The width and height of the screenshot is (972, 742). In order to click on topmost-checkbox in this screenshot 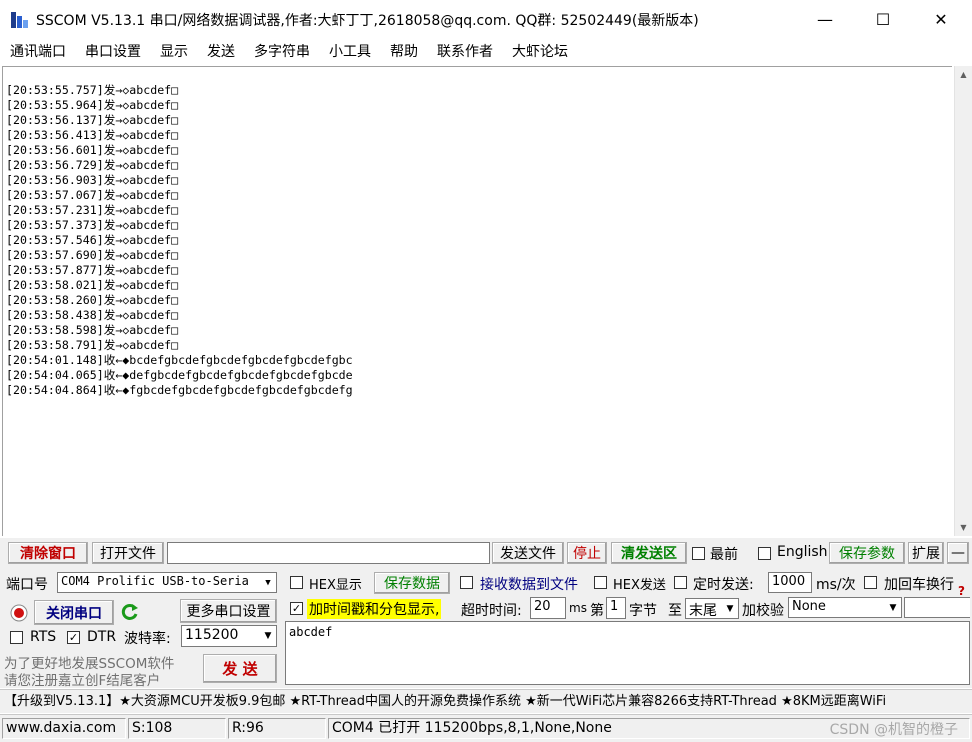, I will do `click(698, 553)`.